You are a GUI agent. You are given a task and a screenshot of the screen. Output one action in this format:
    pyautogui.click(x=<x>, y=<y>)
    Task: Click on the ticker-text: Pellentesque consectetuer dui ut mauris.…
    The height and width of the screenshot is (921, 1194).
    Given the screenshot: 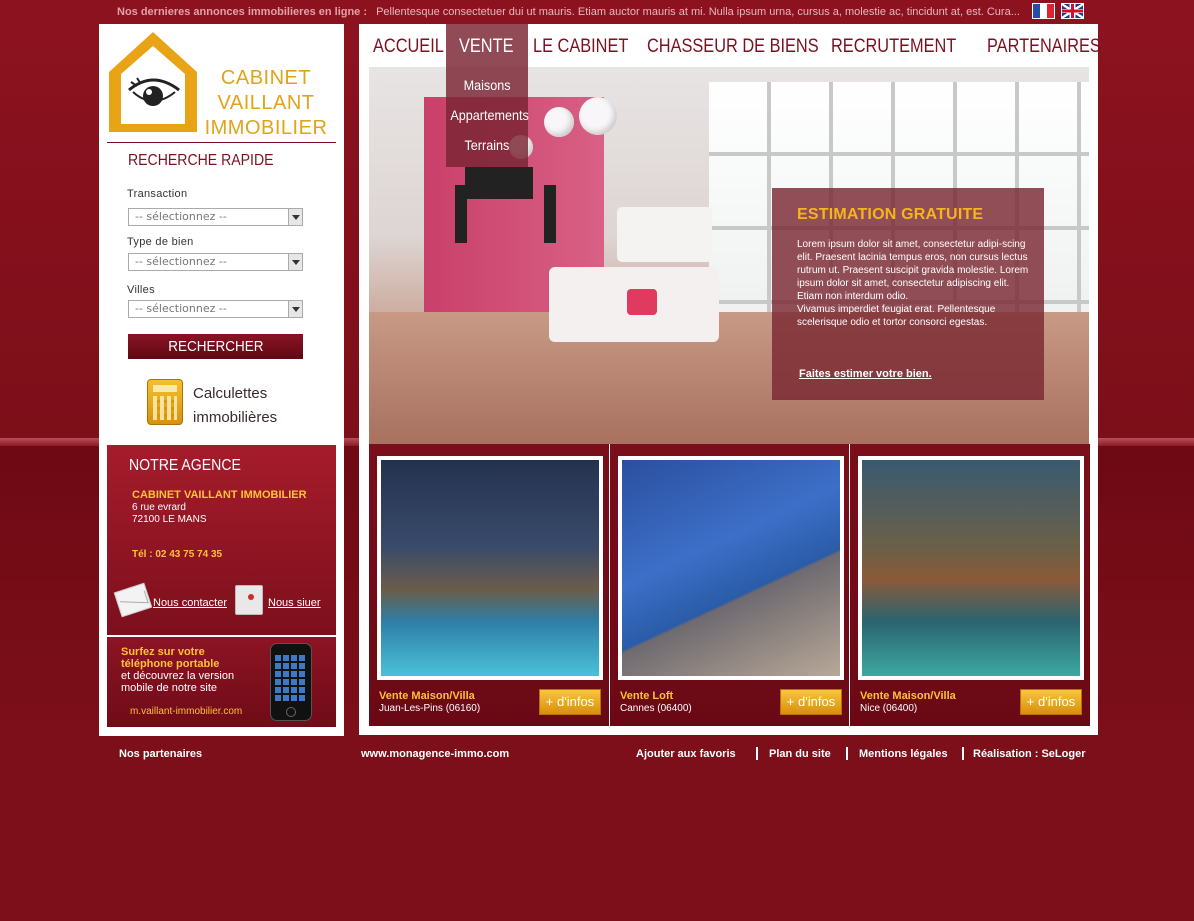 What is the action you would take?
    pyautogui.click(x=698, y=12)
    